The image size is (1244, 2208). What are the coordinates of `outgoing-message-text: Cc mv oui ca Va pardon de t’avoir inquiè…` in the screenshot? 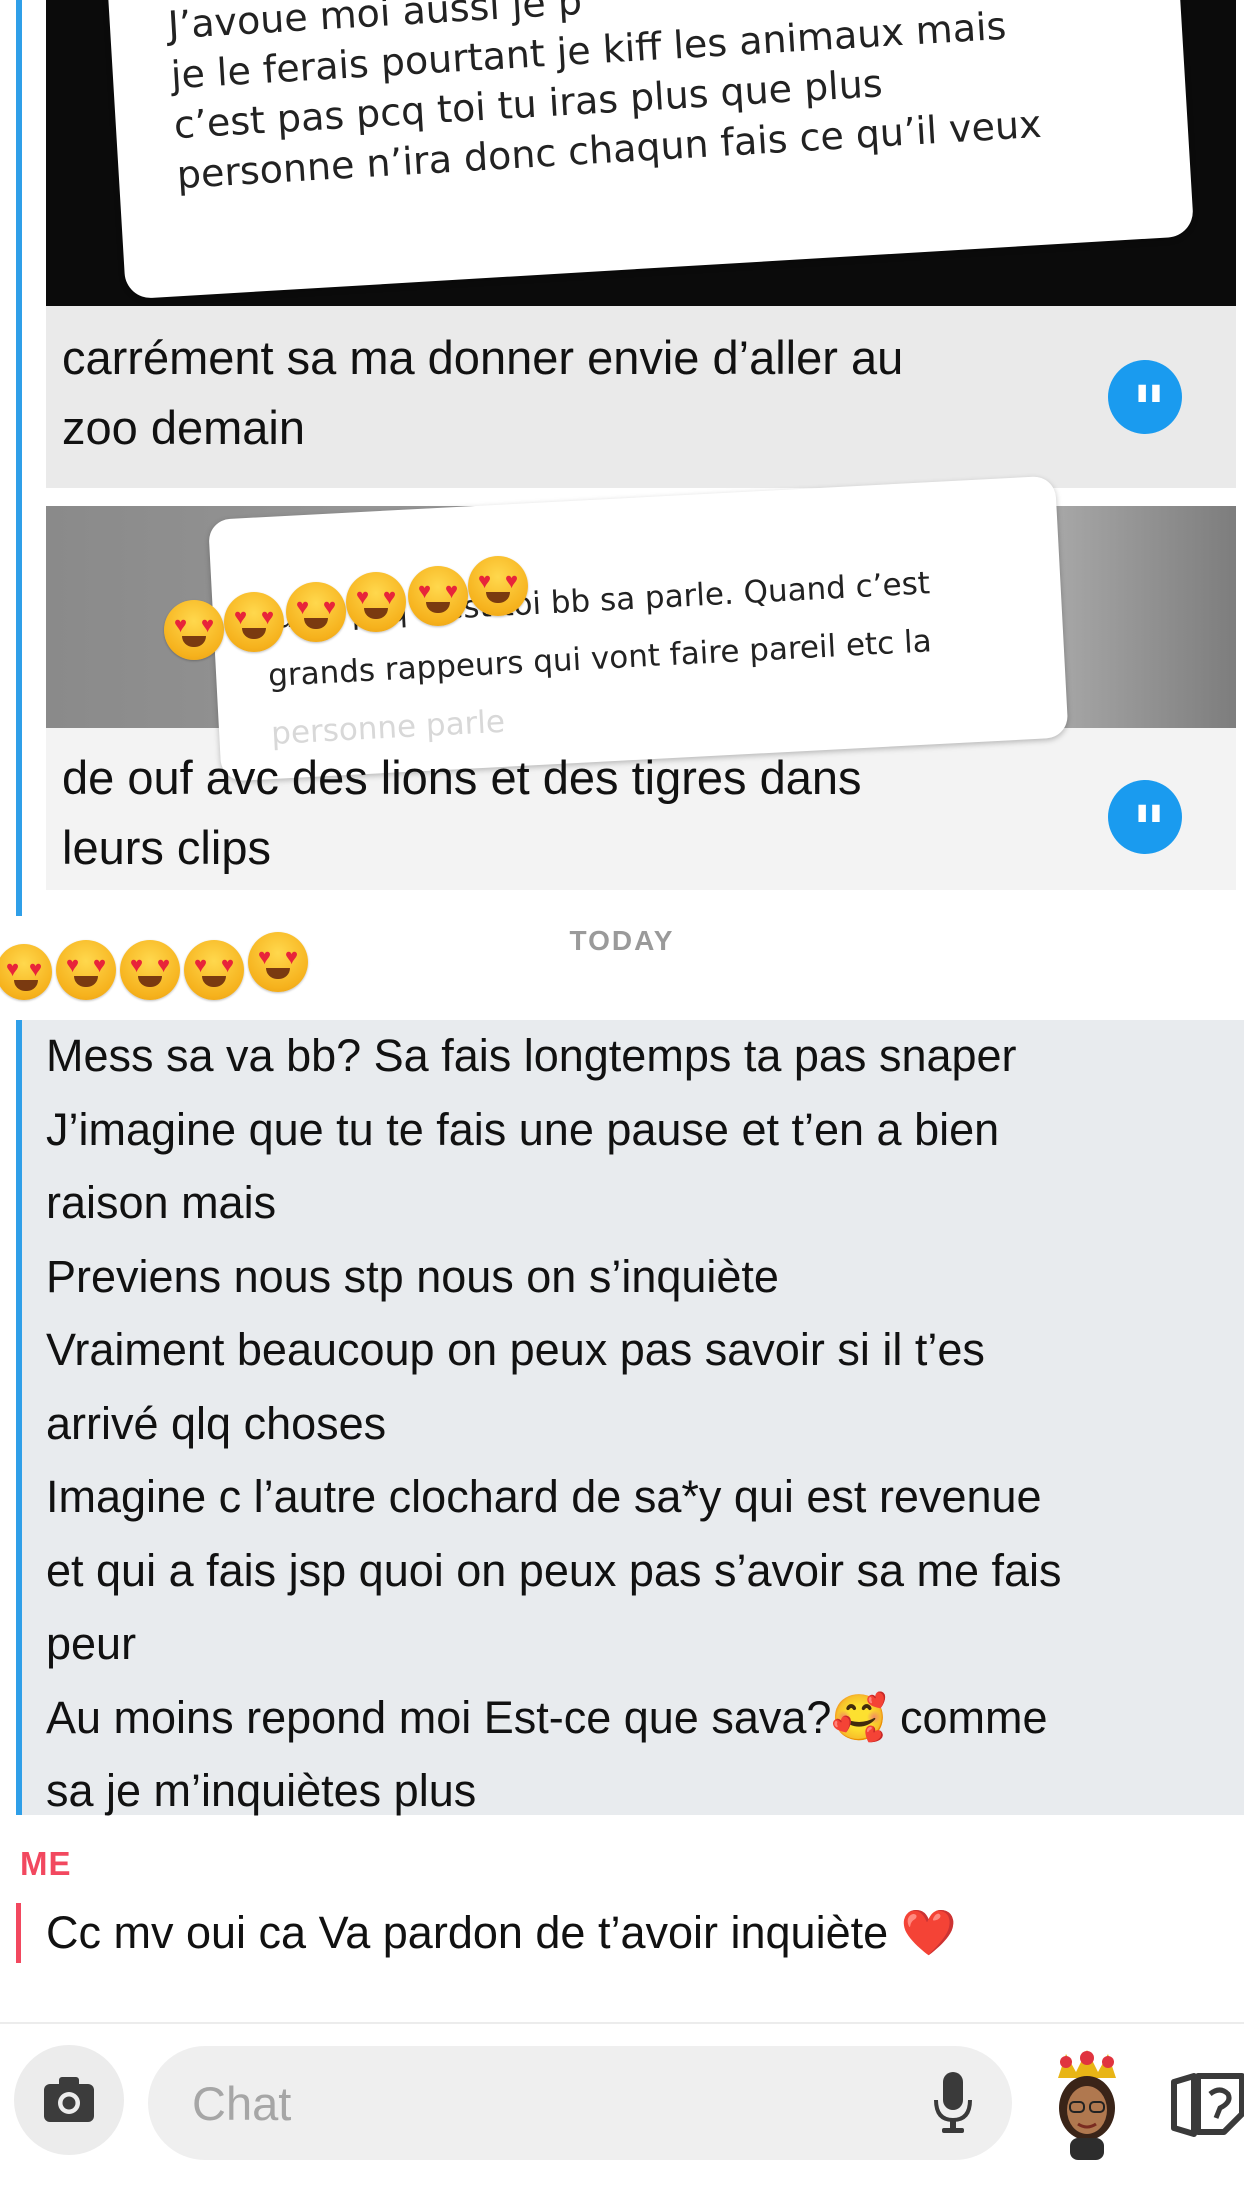 It's located at (501, 1933).